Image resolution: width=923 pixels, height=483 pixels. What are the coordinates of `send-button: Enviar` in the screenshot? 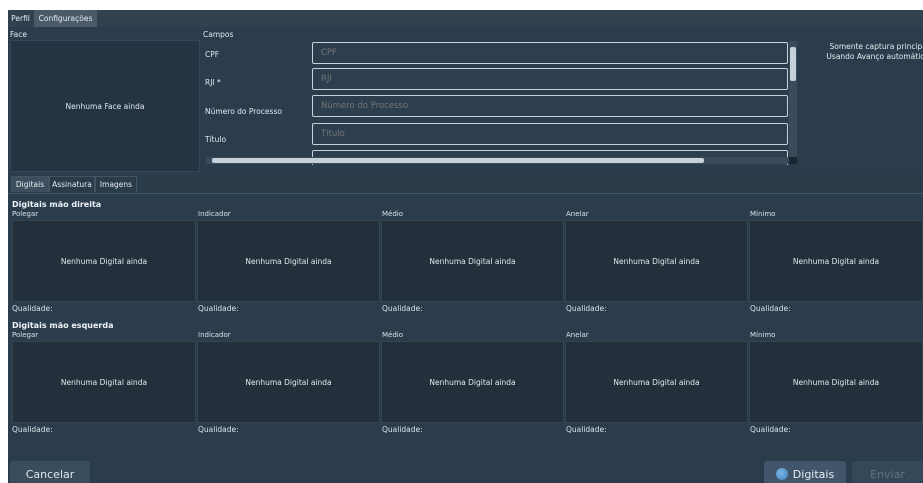 It's located at (887, 472).